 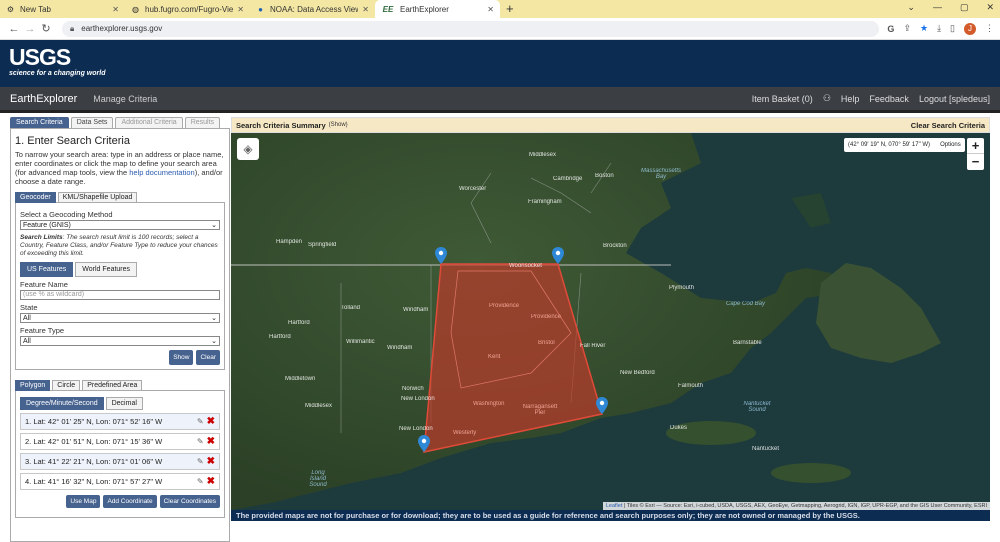 I want to click on tab-geocoder: Geocoder, so click(x=35, y=197).